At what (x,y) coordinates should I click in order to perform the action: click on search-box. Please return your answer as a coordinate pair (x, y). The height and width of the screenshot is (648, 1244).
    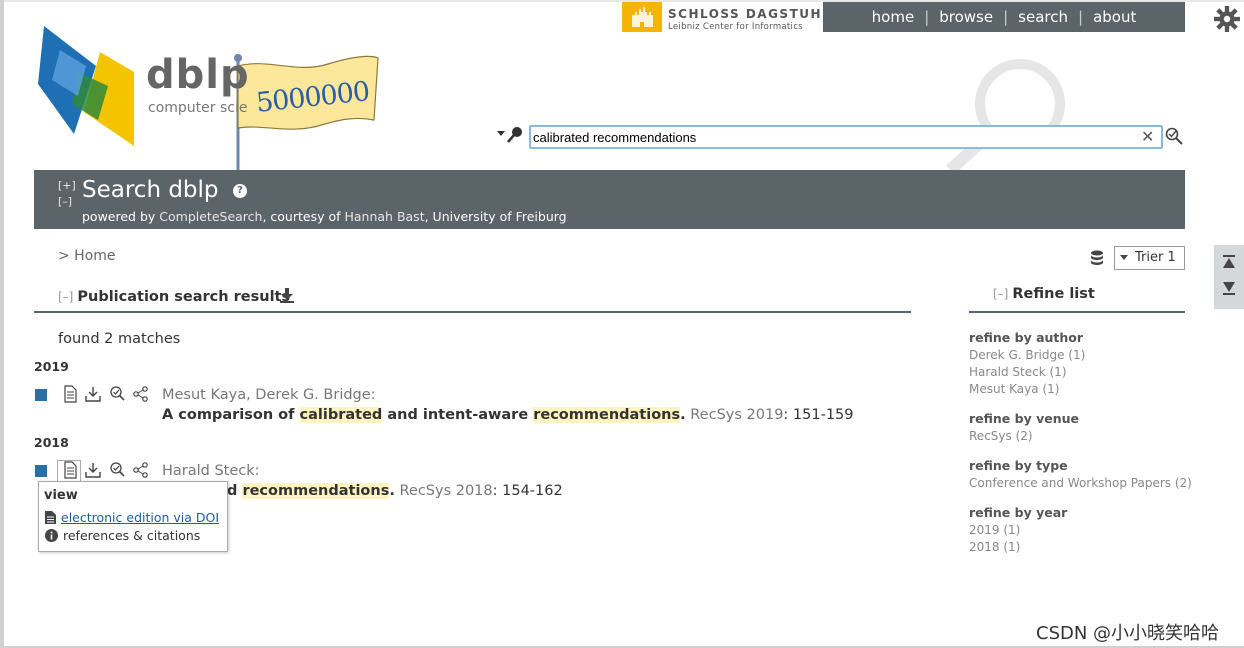
    Looking at the image, I should click on (846, 137).